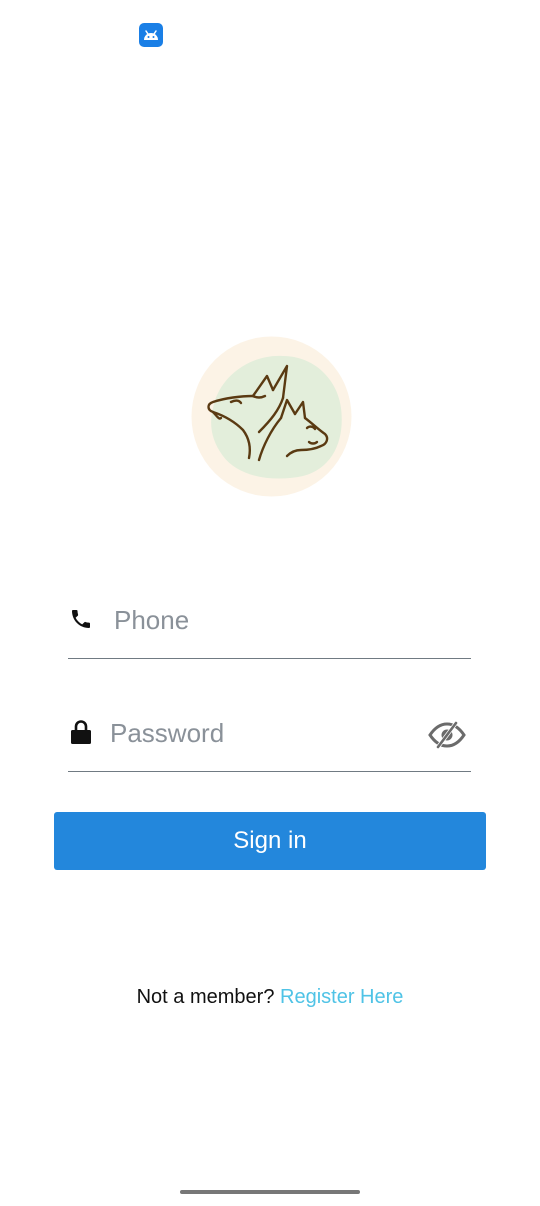  I want to click on lock-icon, so click(81, 732).